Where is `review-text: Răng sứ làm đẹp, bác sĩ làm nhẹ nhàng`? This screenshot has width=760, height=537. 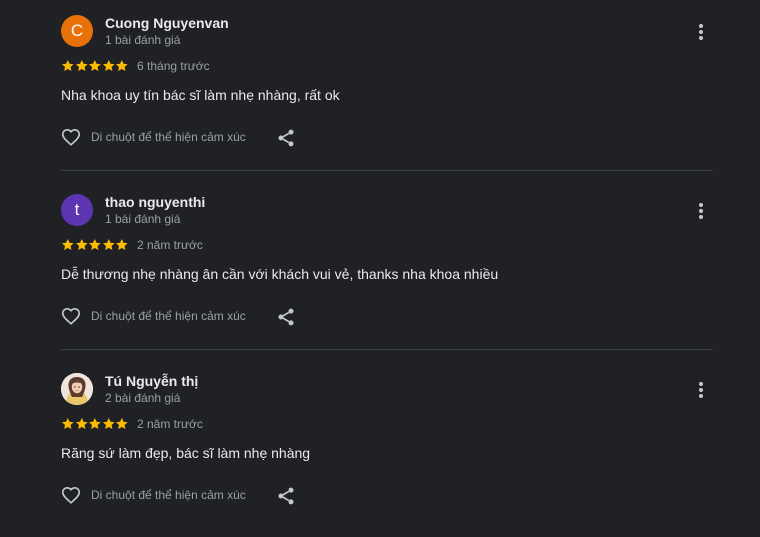 review-text: Răng sứ làm đẹp, bác sĩ làm nhẹ nhàng is located at coordinates (186, 453).